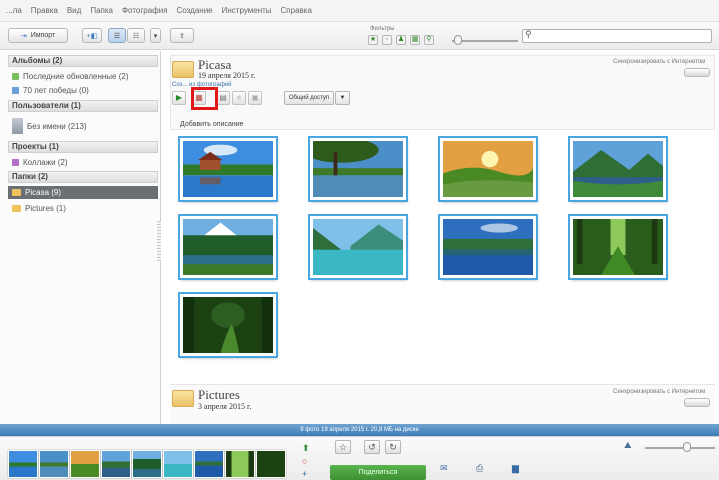 The image size is (719, 480). What do you see at coordinates (179, 98) in the screenshot?
I see `play-slideshow-button: ▶` at bounding box center [179, 98].